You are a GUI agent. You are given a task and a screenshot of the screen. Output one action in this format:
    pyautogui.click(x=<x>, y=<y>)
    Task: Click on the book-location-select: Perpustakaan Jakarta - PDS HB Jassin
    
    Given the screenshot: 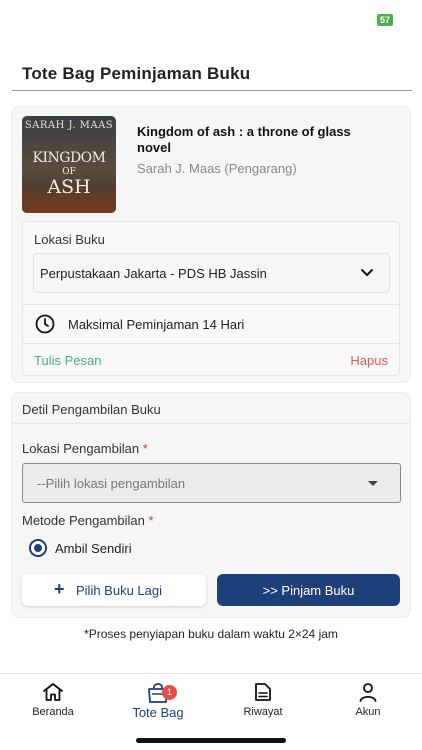 What is the action you would take?
    pyautogui.click(x=211, y=273)
    